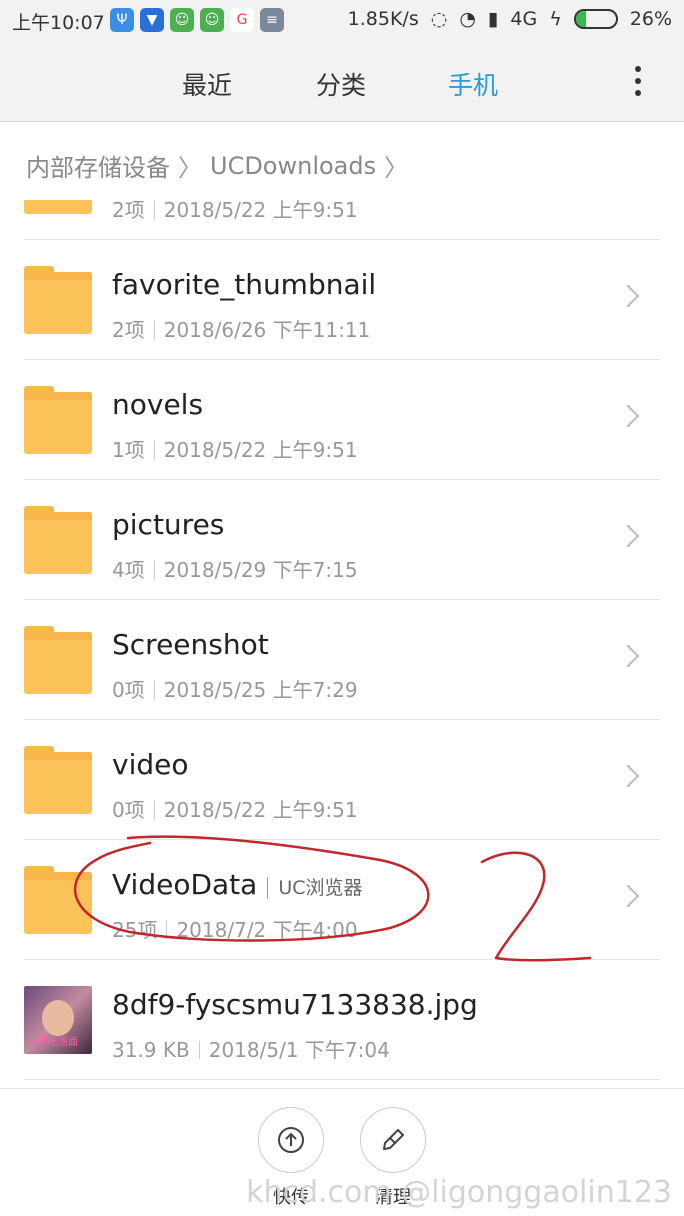 Image resolution: width=684 pixels, height=1216 pixels. Describe the element at coordinates (638, 81) in the screenshot. I see `more-options-icon` at that location.